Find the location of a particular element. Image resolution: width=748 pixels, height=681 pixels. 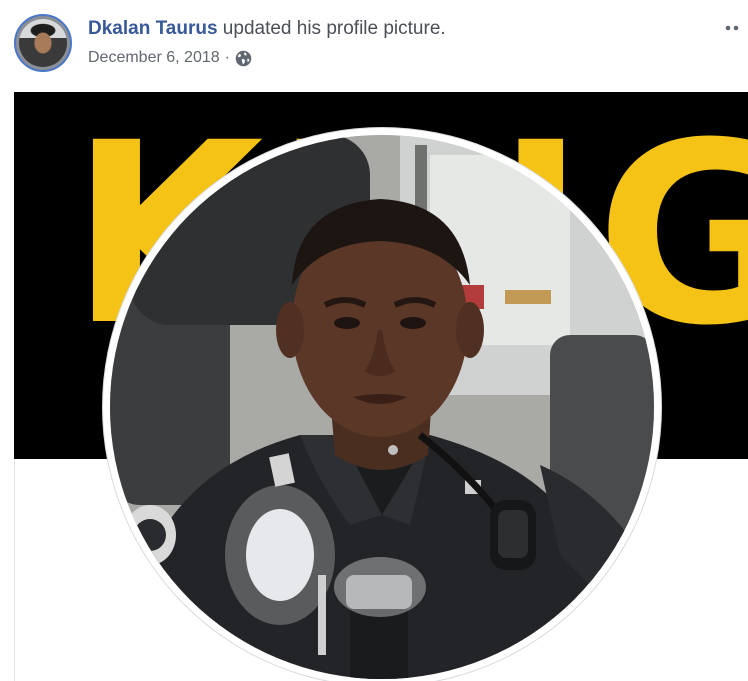

globe-icon is located at coordinates (243, 58).